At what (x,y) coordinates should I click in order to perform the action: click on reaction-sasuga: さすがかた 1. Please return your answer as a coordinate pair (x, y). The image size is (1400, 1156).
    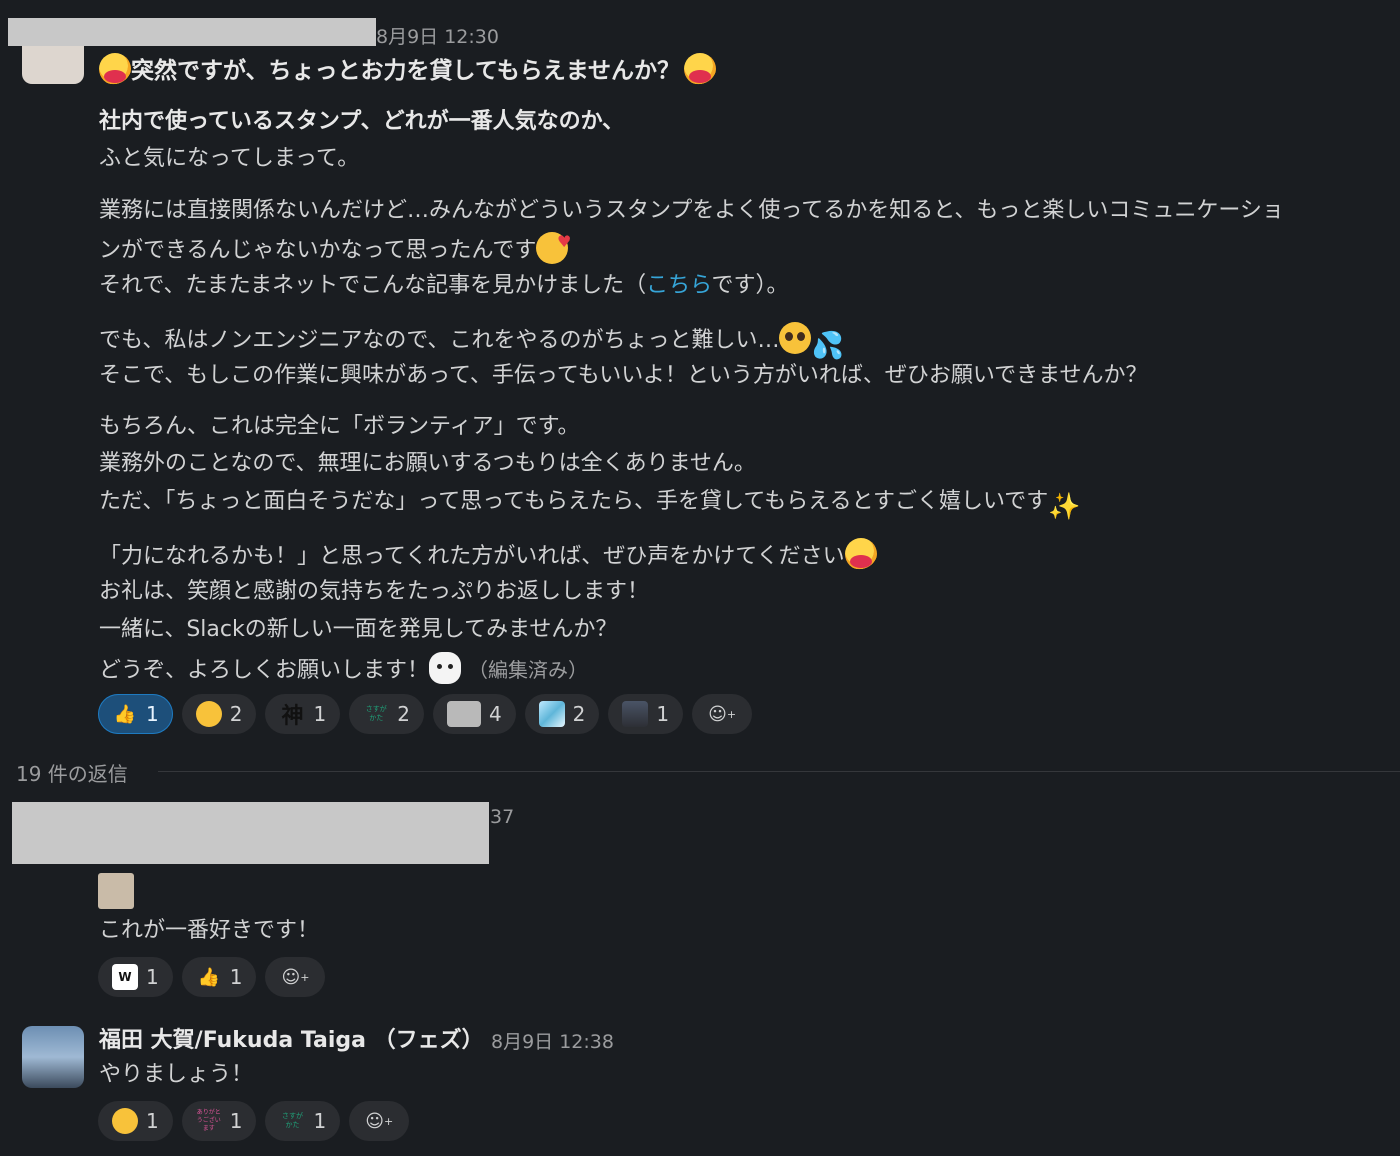
    Looking at the image, I should click on (303, 1121).